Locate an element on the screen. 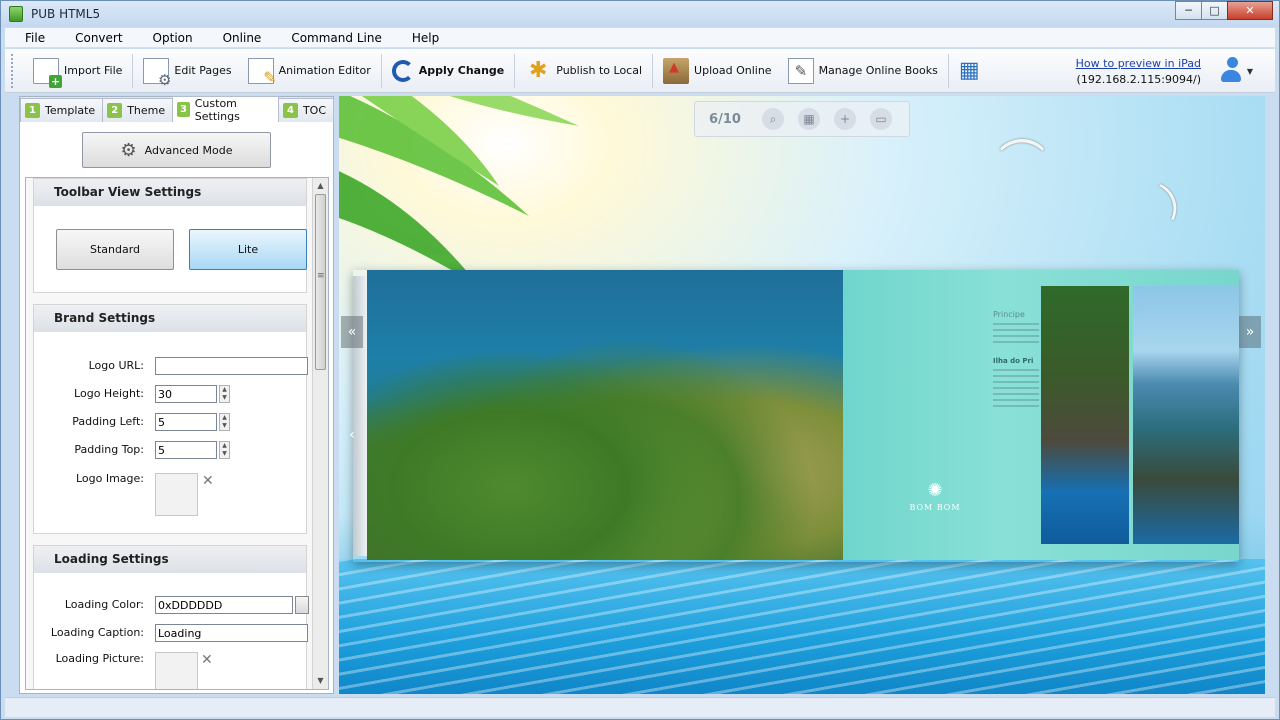  loading-color-input is located at coordinates (224, 605).